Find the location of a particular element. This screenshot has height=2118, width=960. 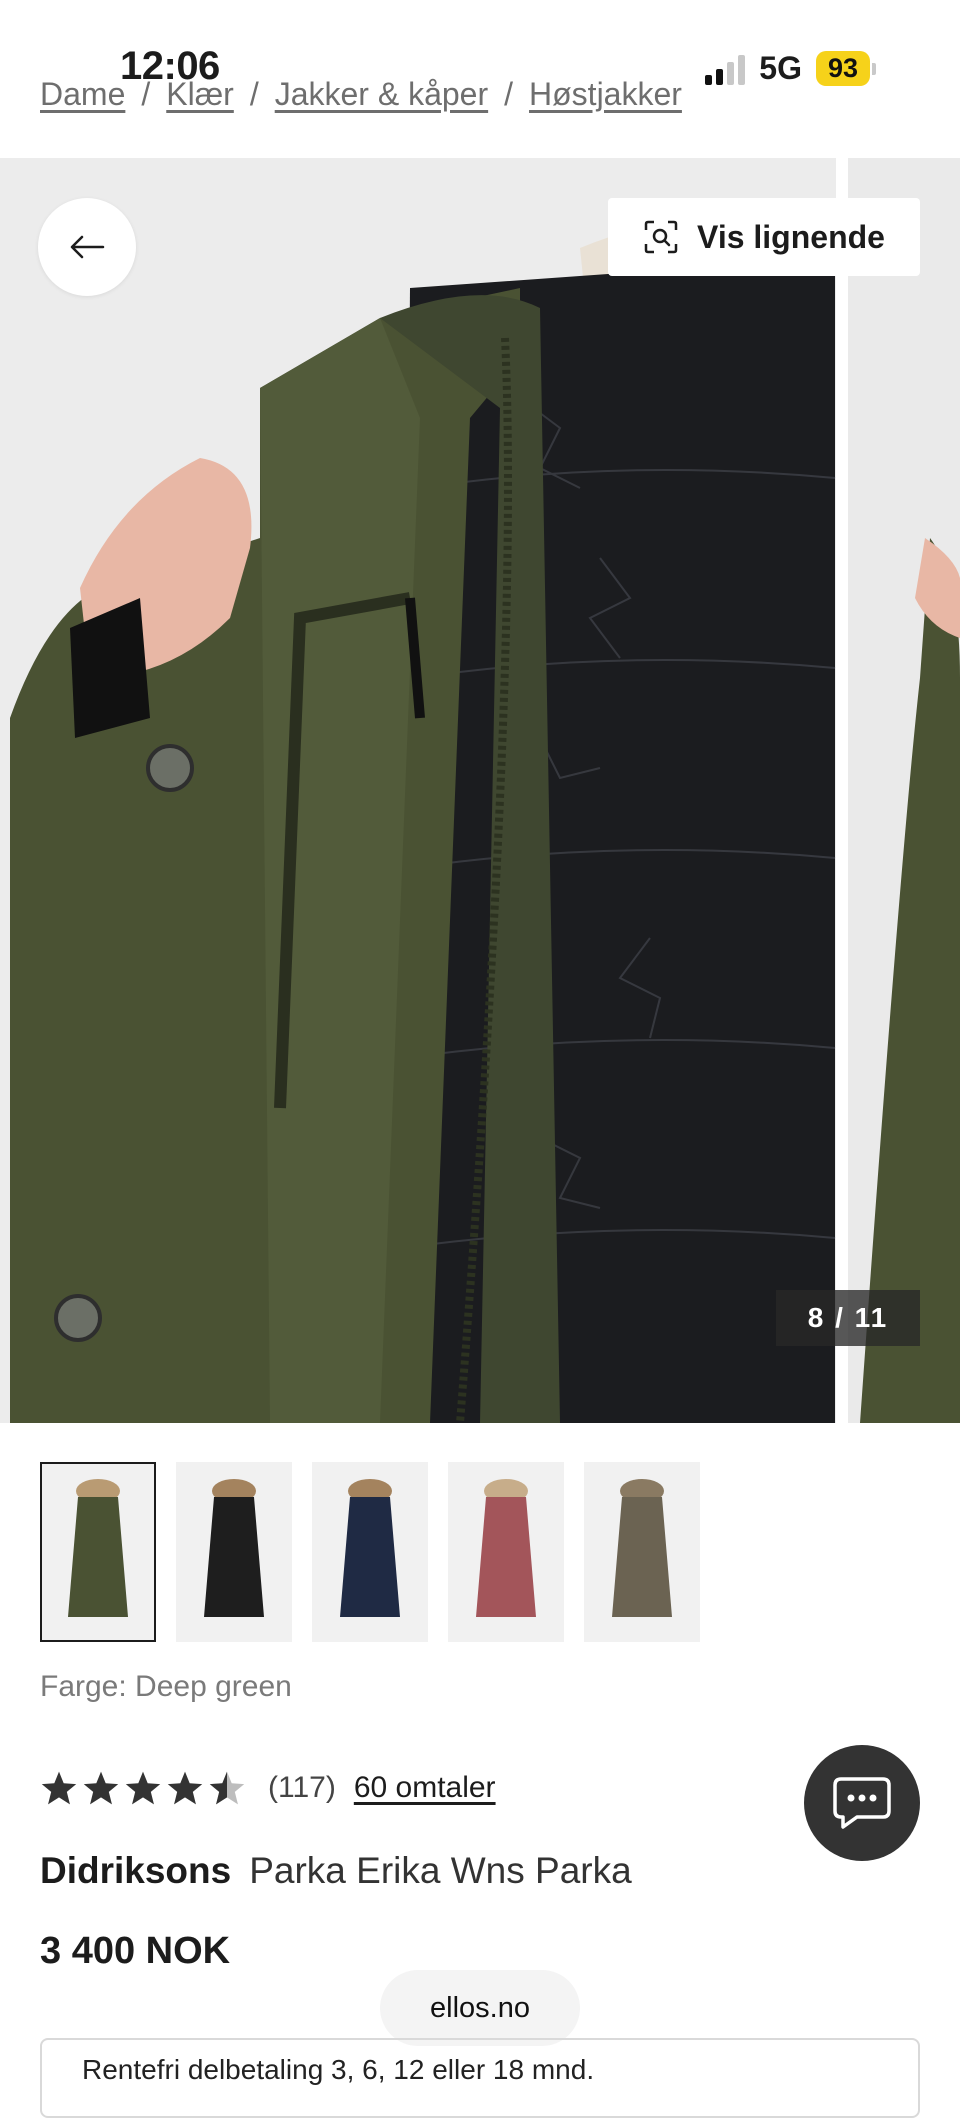

product-name: Parka Erika Wns Parka is located at coordinates (440, 1870).